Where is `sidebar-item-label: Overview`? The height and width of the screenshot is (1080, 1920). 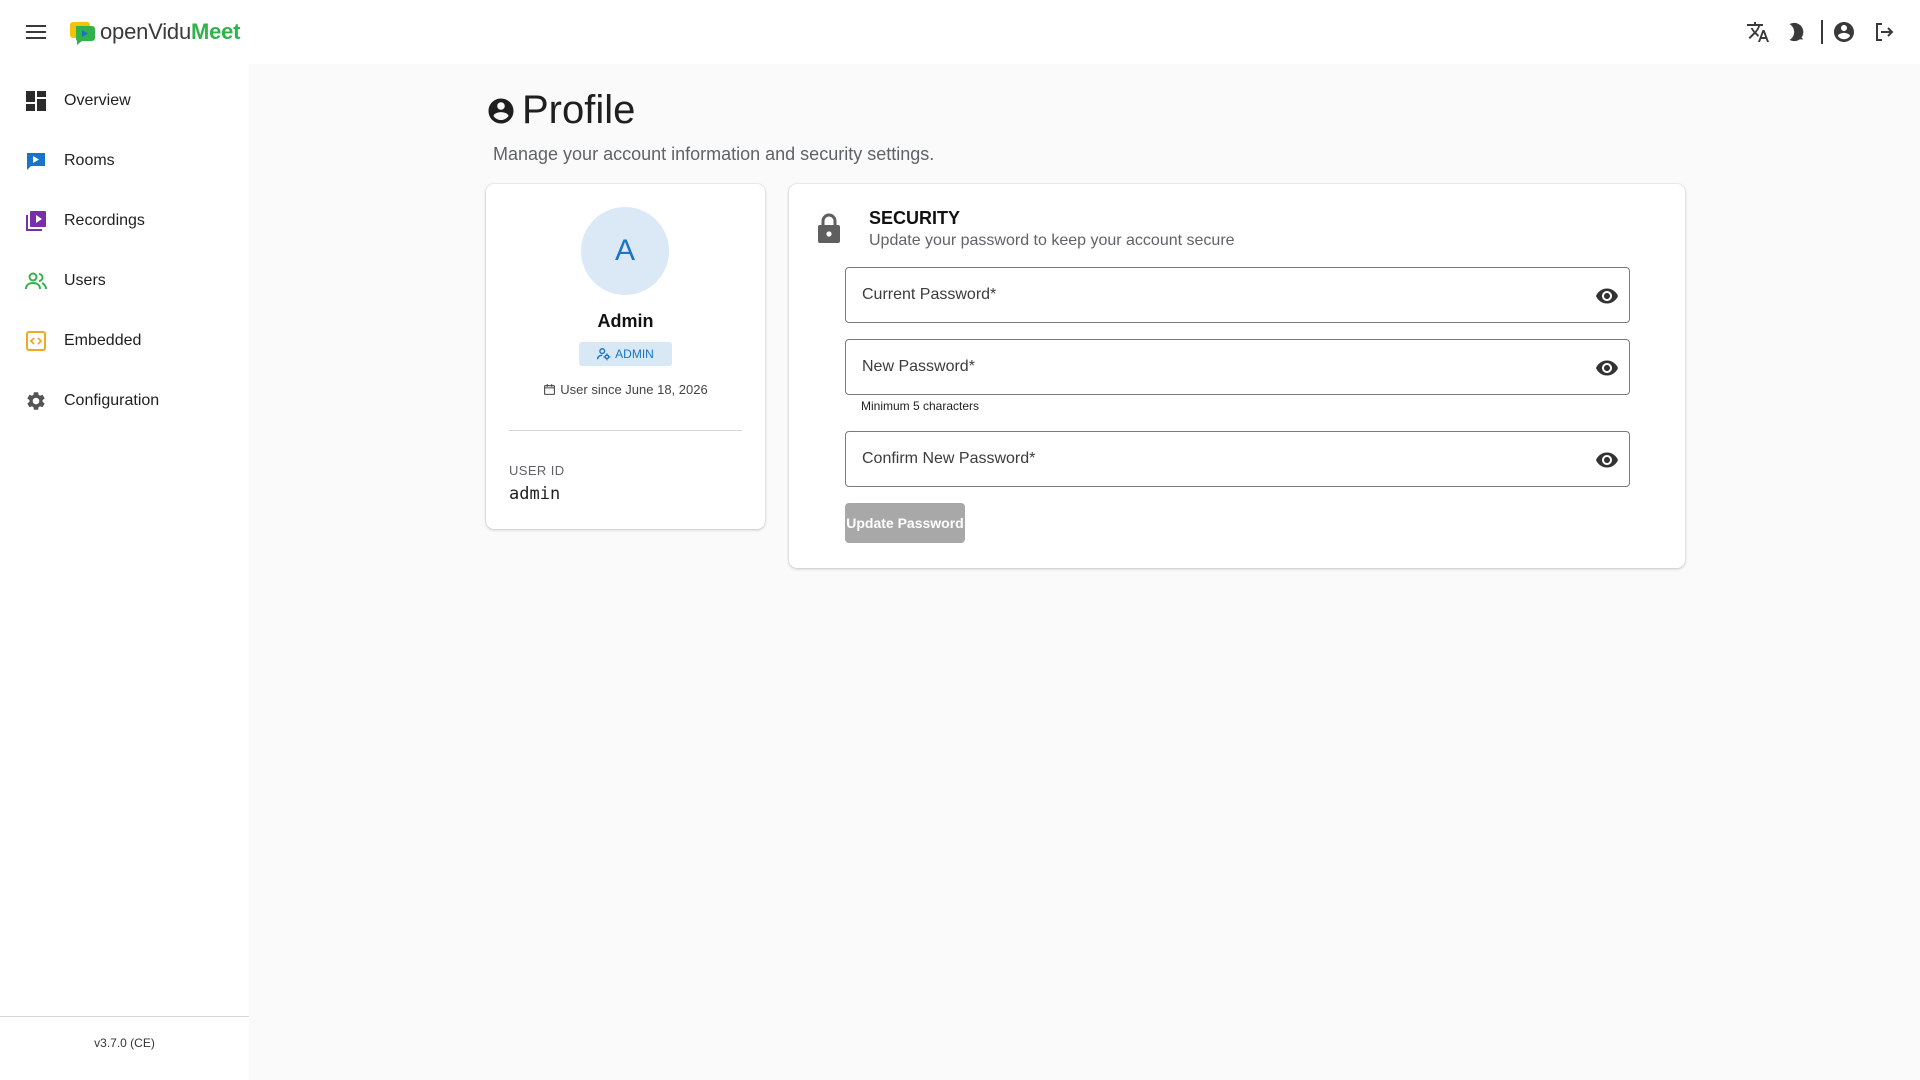
sidebar-item-label: Overview is located at coordinates (97, 100).